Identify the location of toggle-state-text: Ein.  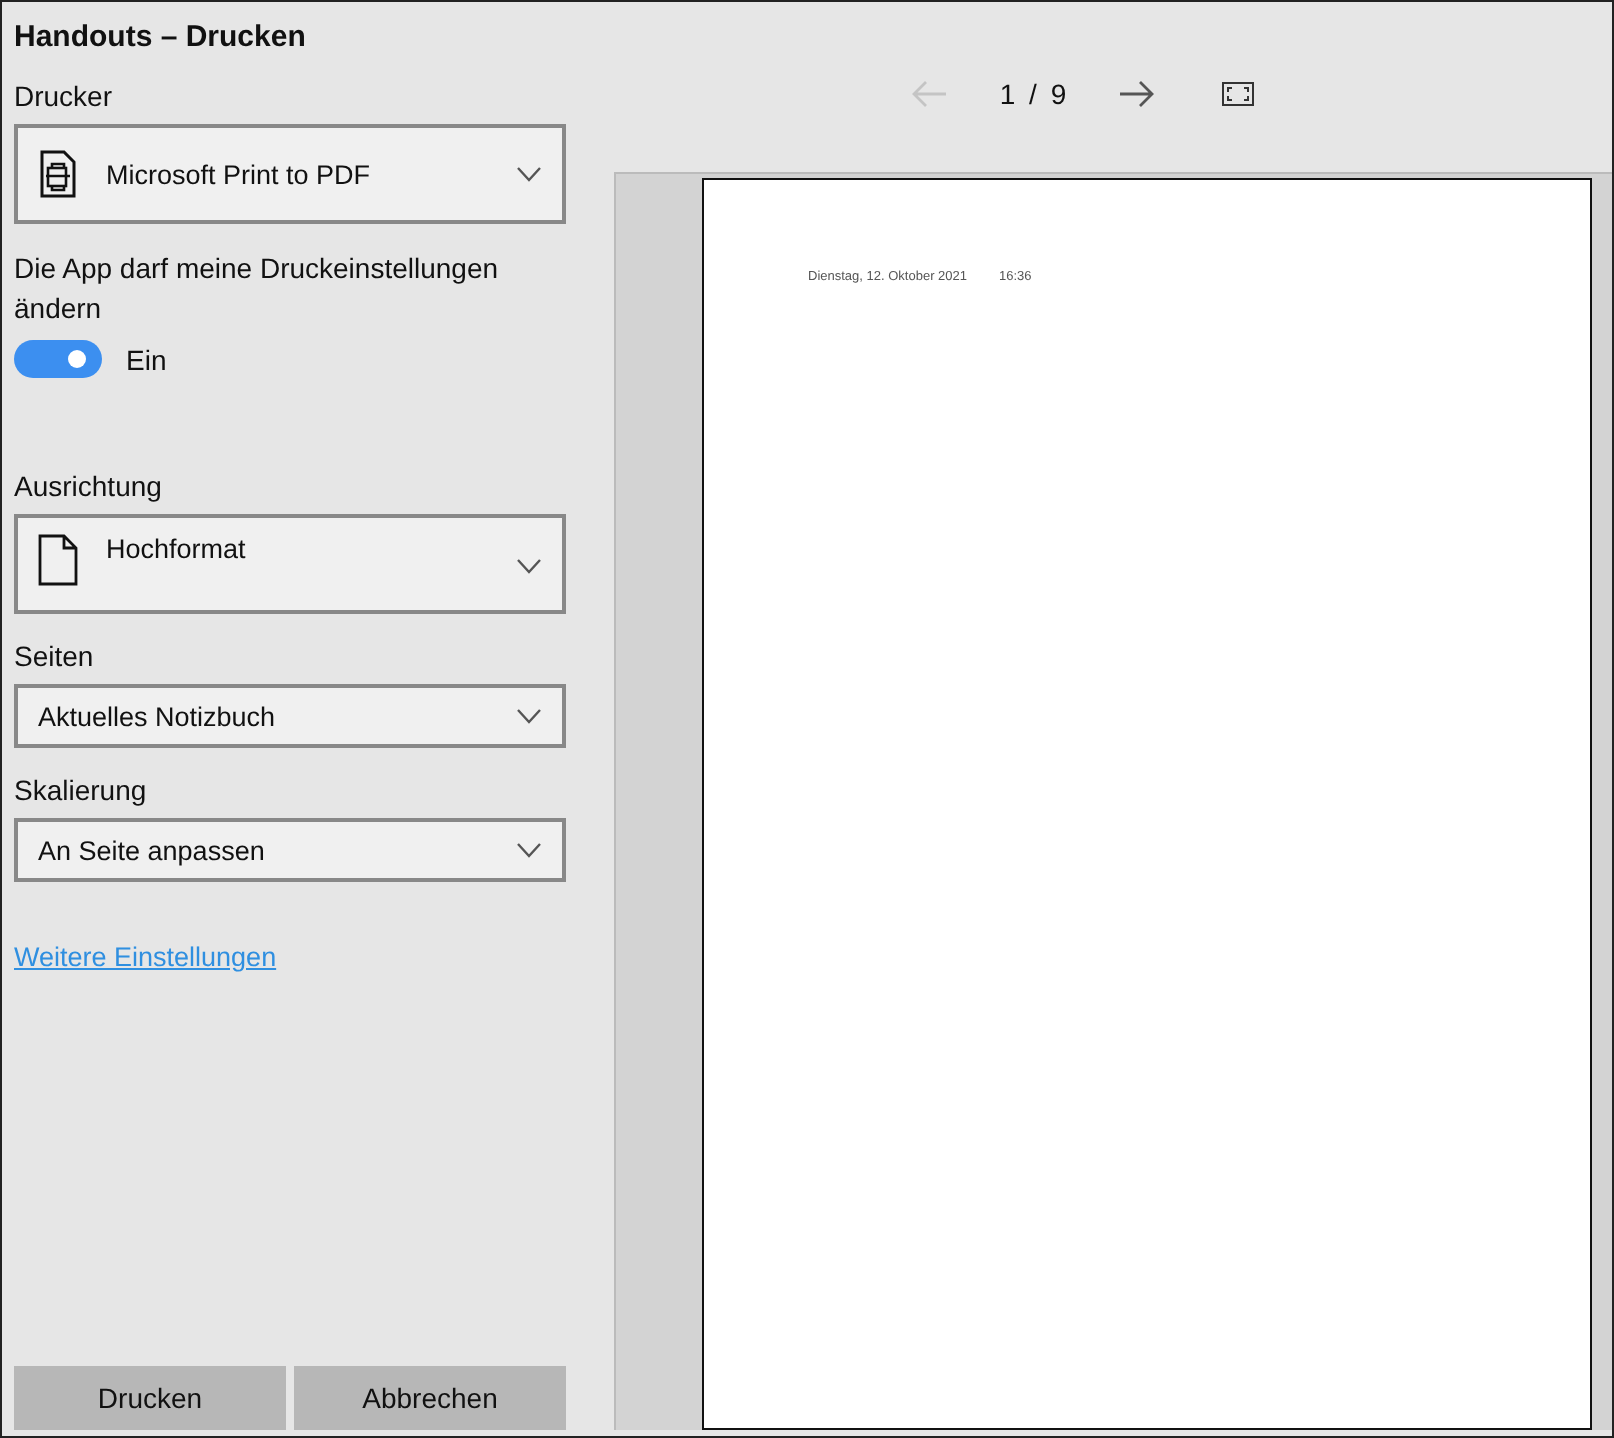
(146, 359).